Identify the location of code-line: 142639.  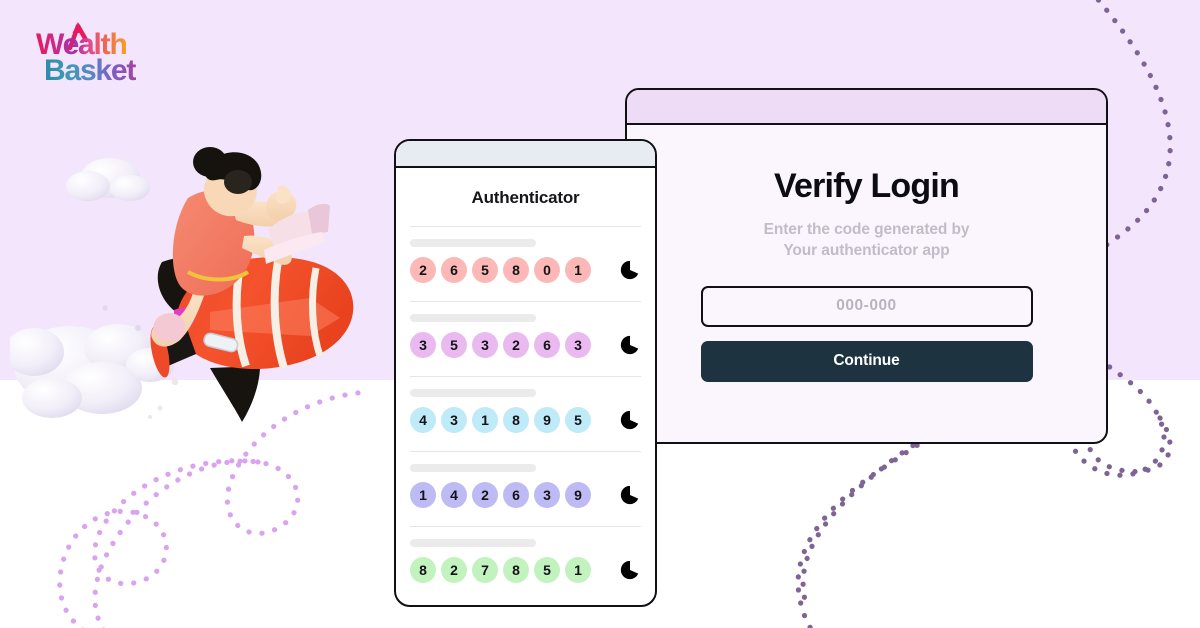
(525, 495).